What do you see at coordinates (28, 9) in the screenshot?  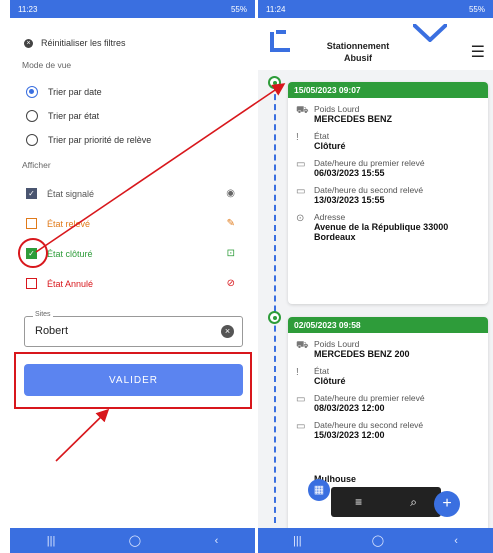 I see `status-time: 11:23` at bounding box center [28, 9].